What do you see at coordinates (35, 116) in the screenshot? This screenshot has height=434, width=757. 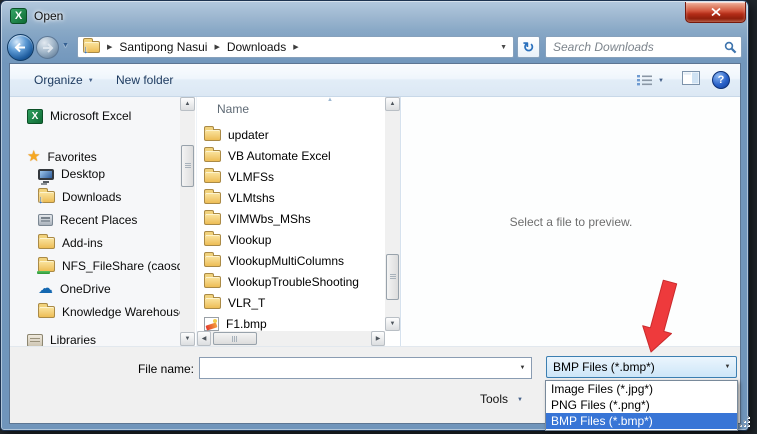 I see `excel-icon` at bounding box center [35, 116].